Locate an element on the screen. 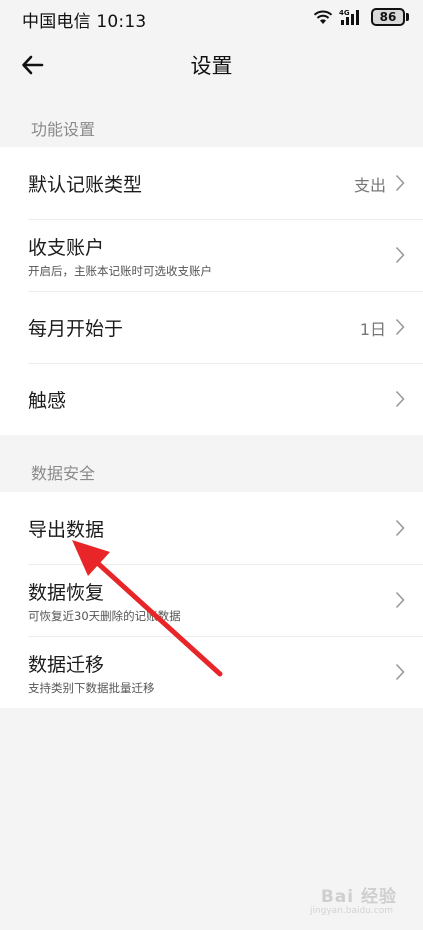 This screenshot has height=930, width=423. row-value: 1日 is located at coordinates (372, 329).